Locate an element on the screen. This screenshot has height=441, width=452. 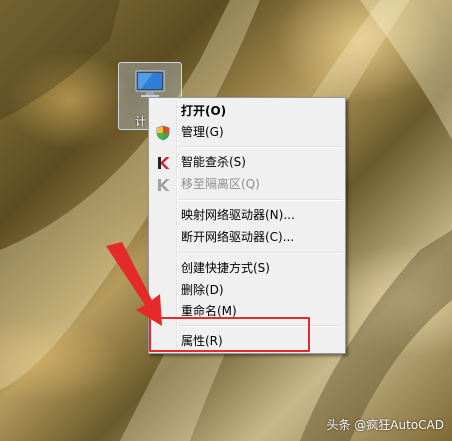
menu-item-label: 删除(D) is located at coordinates (202, 290).